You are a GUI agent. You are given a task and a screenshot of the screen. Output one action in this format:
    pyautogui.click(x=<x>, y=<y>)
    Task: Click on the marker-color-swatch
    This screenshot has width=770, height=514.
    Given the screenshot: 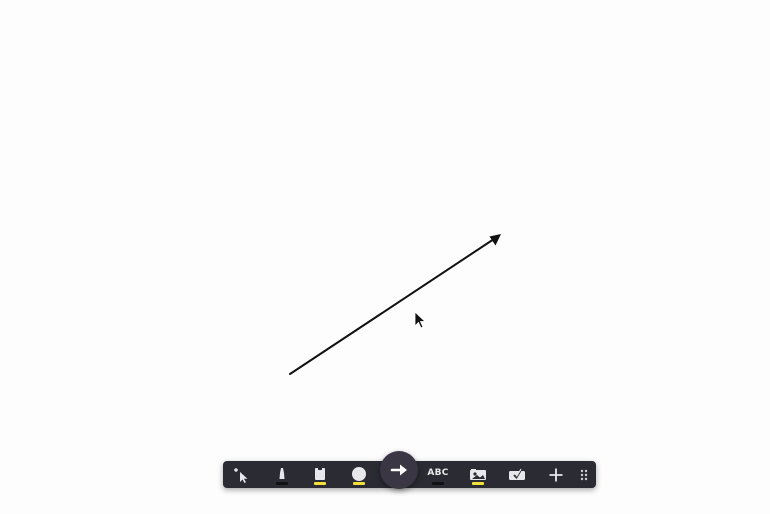 What is the action you would take?
    pyautogui.click(x=282, y=483)
    